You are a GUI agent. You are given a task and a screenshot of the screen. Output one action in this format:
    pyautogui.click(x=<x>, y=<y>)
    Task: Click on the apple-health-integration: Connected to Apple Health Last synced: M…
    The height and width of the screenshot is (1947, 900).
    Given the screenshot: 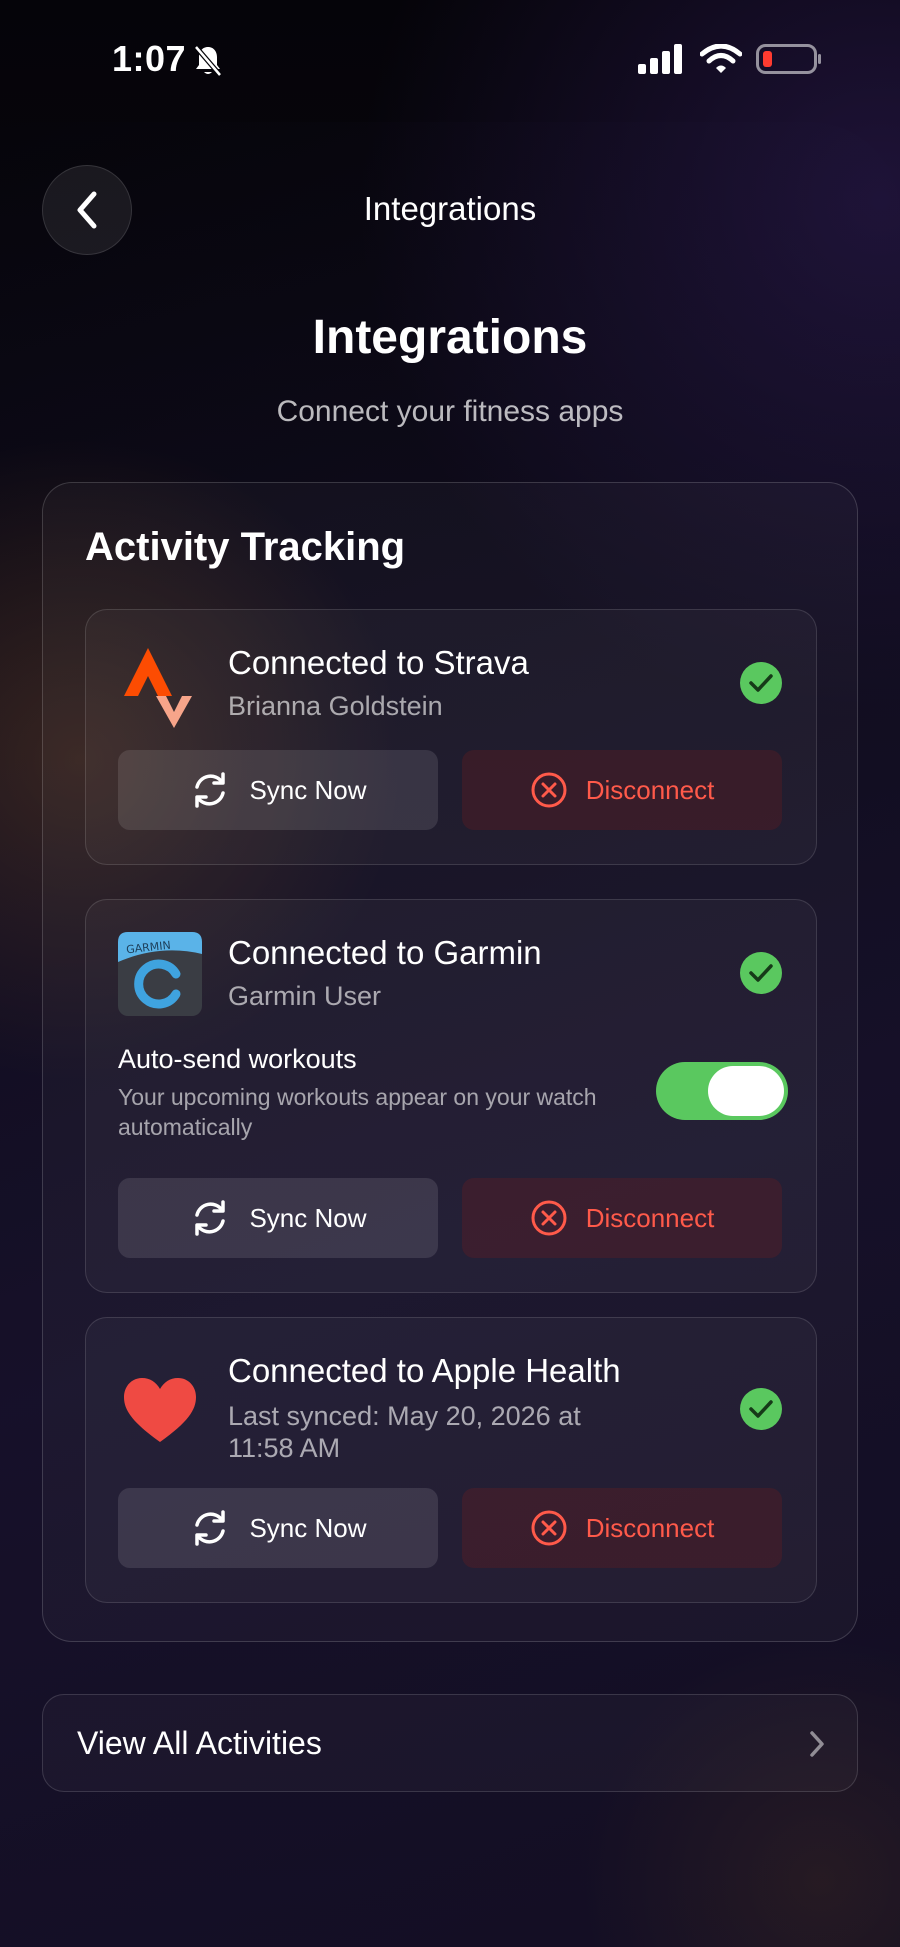 What is the action you would take?
    pyautogui.click(x=451, y=1460)
    